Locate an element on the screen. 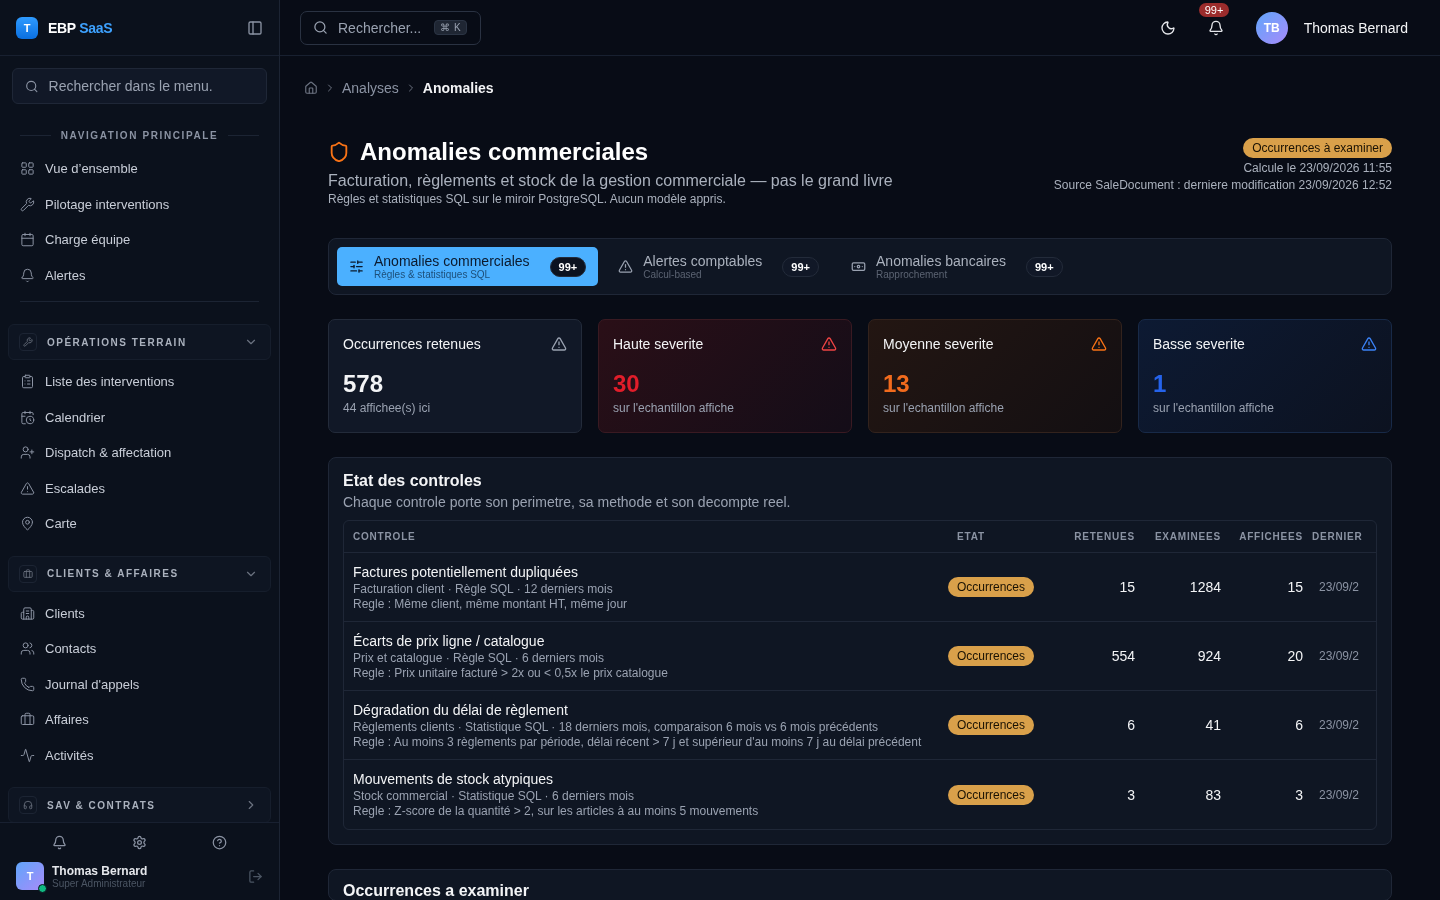  user-role: Super Administrateur is located at coordinates (99, 883).